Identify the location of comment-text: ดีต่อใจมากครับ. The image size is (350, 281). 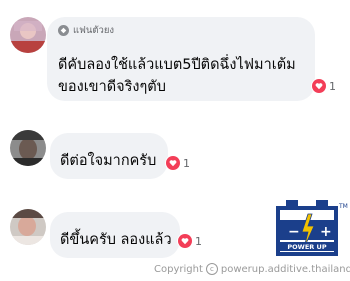
(108, 161).